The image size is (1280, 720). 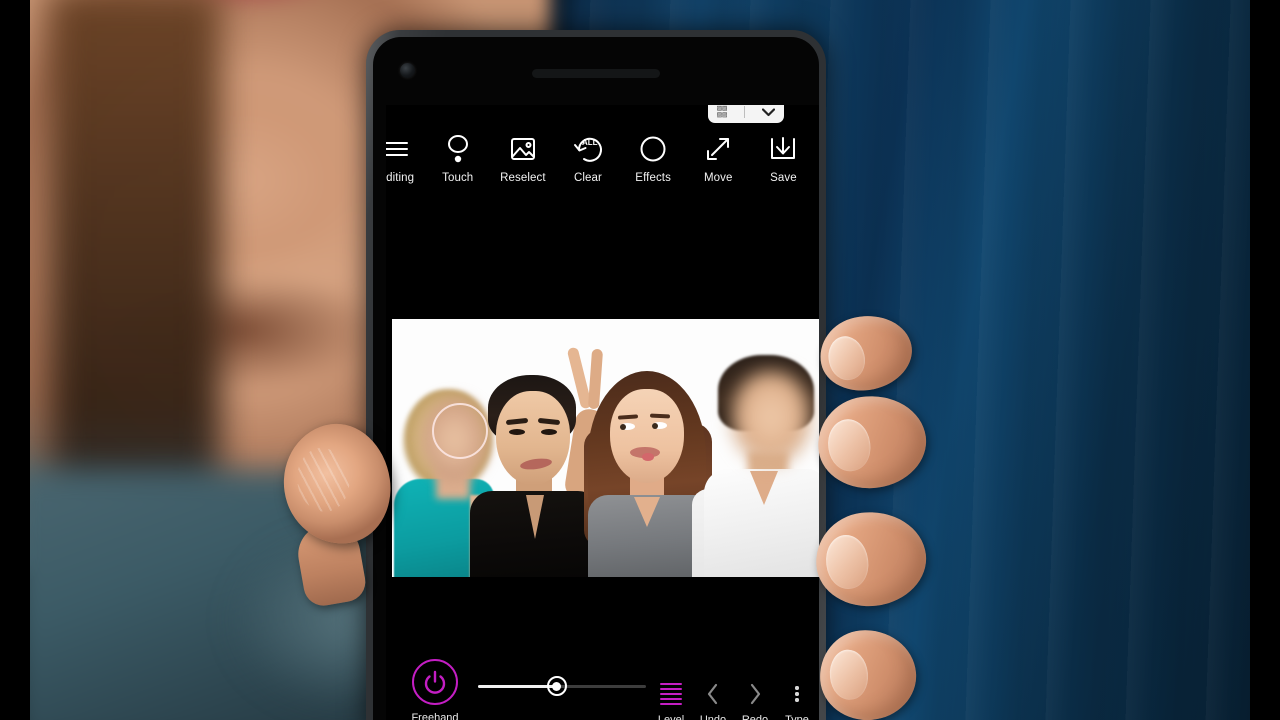 I want to click on bottom-toolbar: Freehand Level Undo Redo Type, so click(x=602, y=687).